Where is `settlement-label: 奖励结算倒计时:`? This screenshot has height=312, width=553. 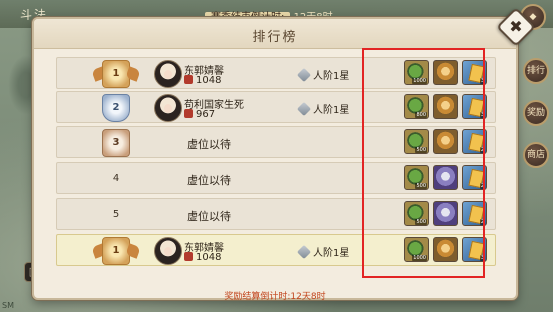 settlement-label: 奖励结算倒计时: is located at coordinates (257, 297).